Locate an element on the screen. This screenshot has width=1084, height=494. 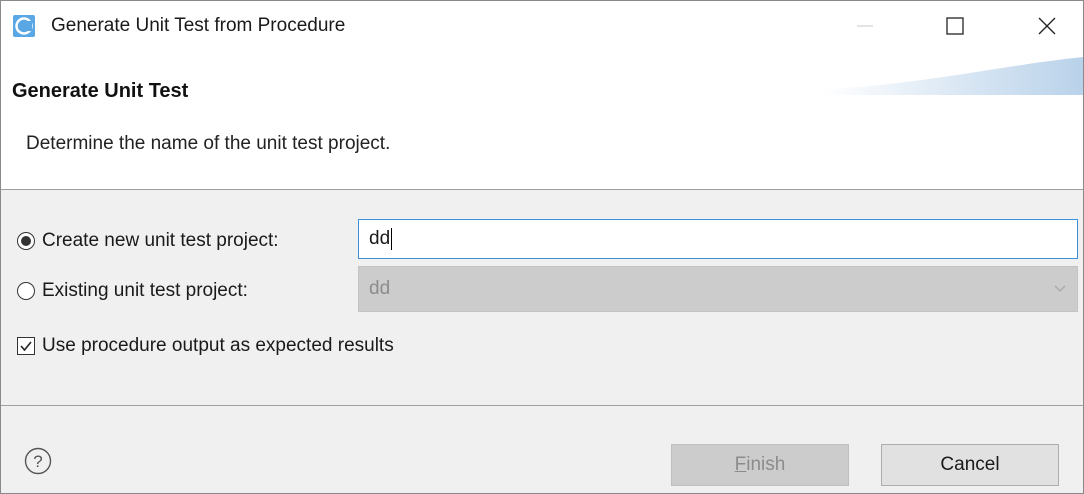
checkmark-icon is located at coordinates (26, 346).